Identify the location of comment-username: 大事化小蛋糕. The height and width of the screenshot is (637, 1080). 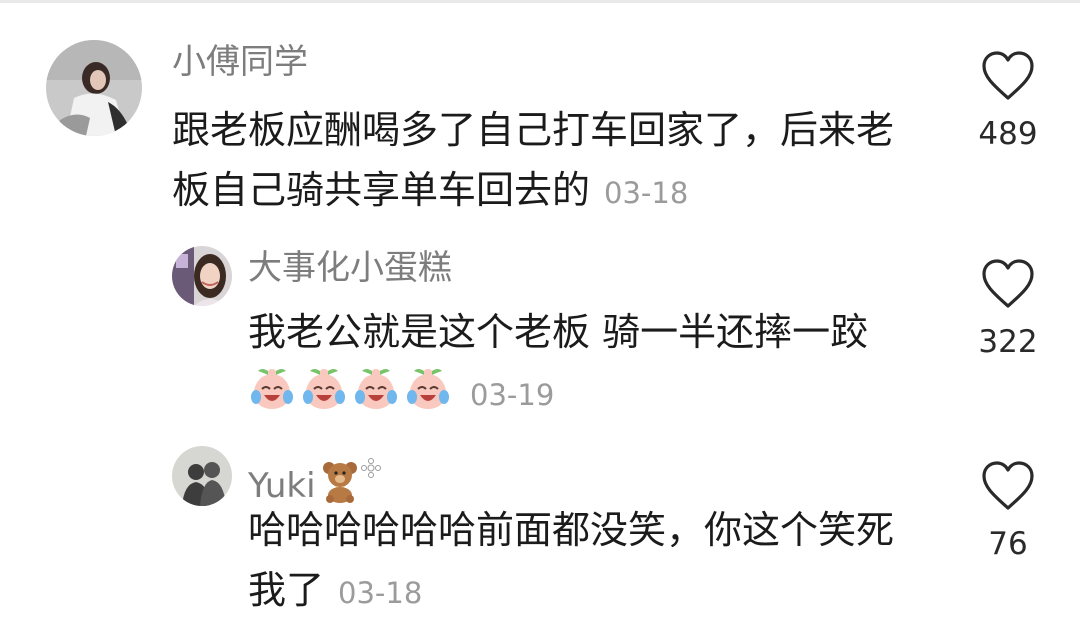
(350, 268).